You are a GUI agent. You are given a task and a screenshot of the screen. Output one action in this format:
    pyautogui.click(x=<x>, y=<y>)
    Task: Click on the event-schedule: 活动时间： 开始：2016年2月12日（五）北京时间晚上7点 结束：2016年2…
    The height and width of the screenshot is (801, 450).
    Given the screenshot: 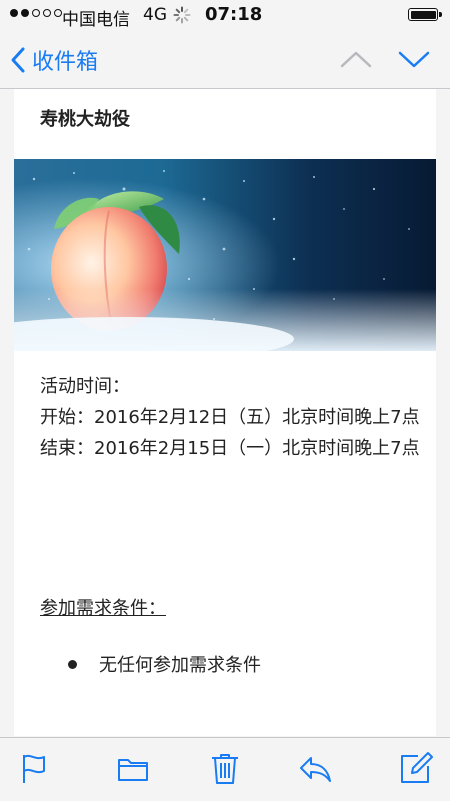 What is the action you would take?
    pyautogui.click(x=230, y=417)
    